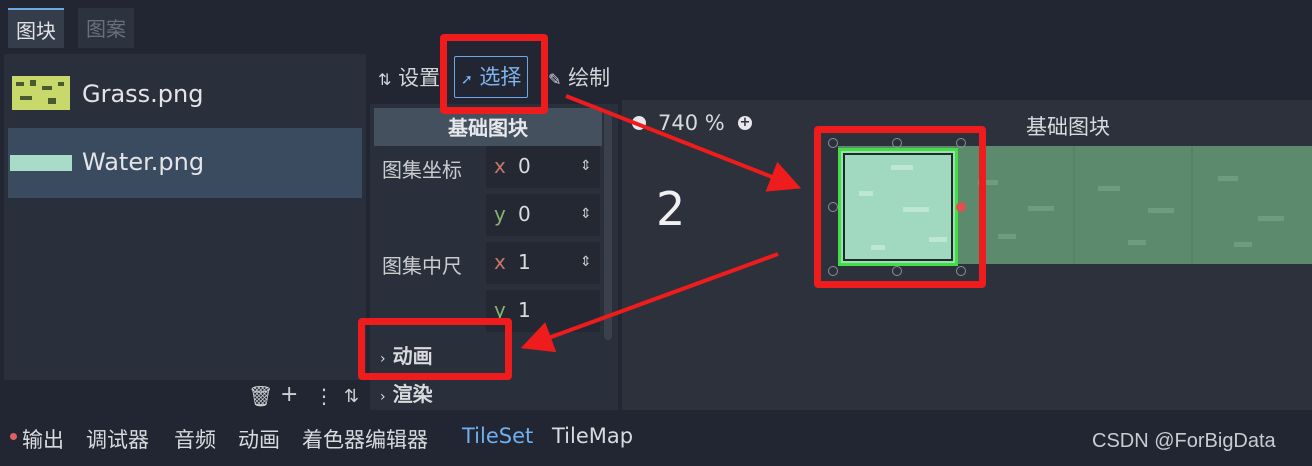  What do you see at coordinates (365, 439) in the screenshot?
I see `bottom-tab-shader-editor: 着色器编辑器` at bounding box center [365, 439].